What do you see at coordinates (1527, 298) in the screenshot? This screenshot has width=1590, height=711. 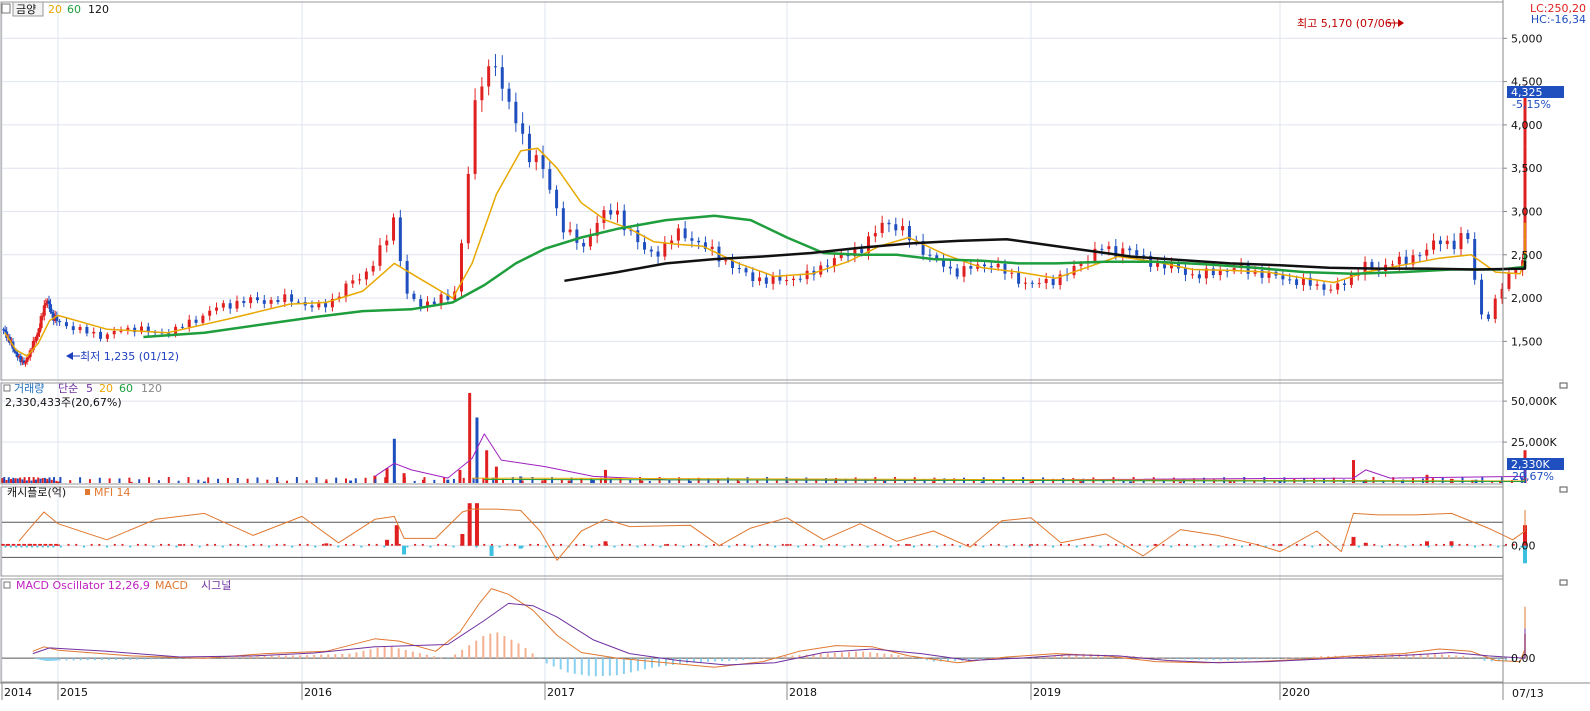 I see `price-tick-label: 2,000` at bounding box center [1527, 298].